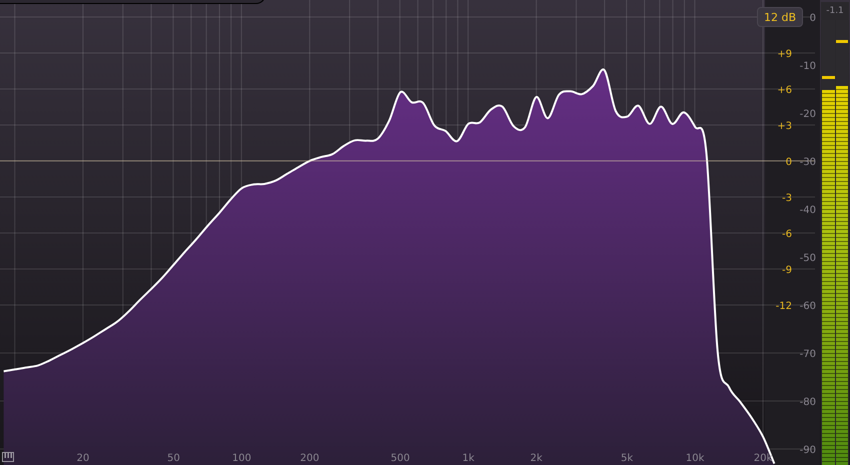 This screenshot has width=850, height=465. Describe the element at coordinates (808, 450) in the screenshot. I see `db-label: -90` at that location.